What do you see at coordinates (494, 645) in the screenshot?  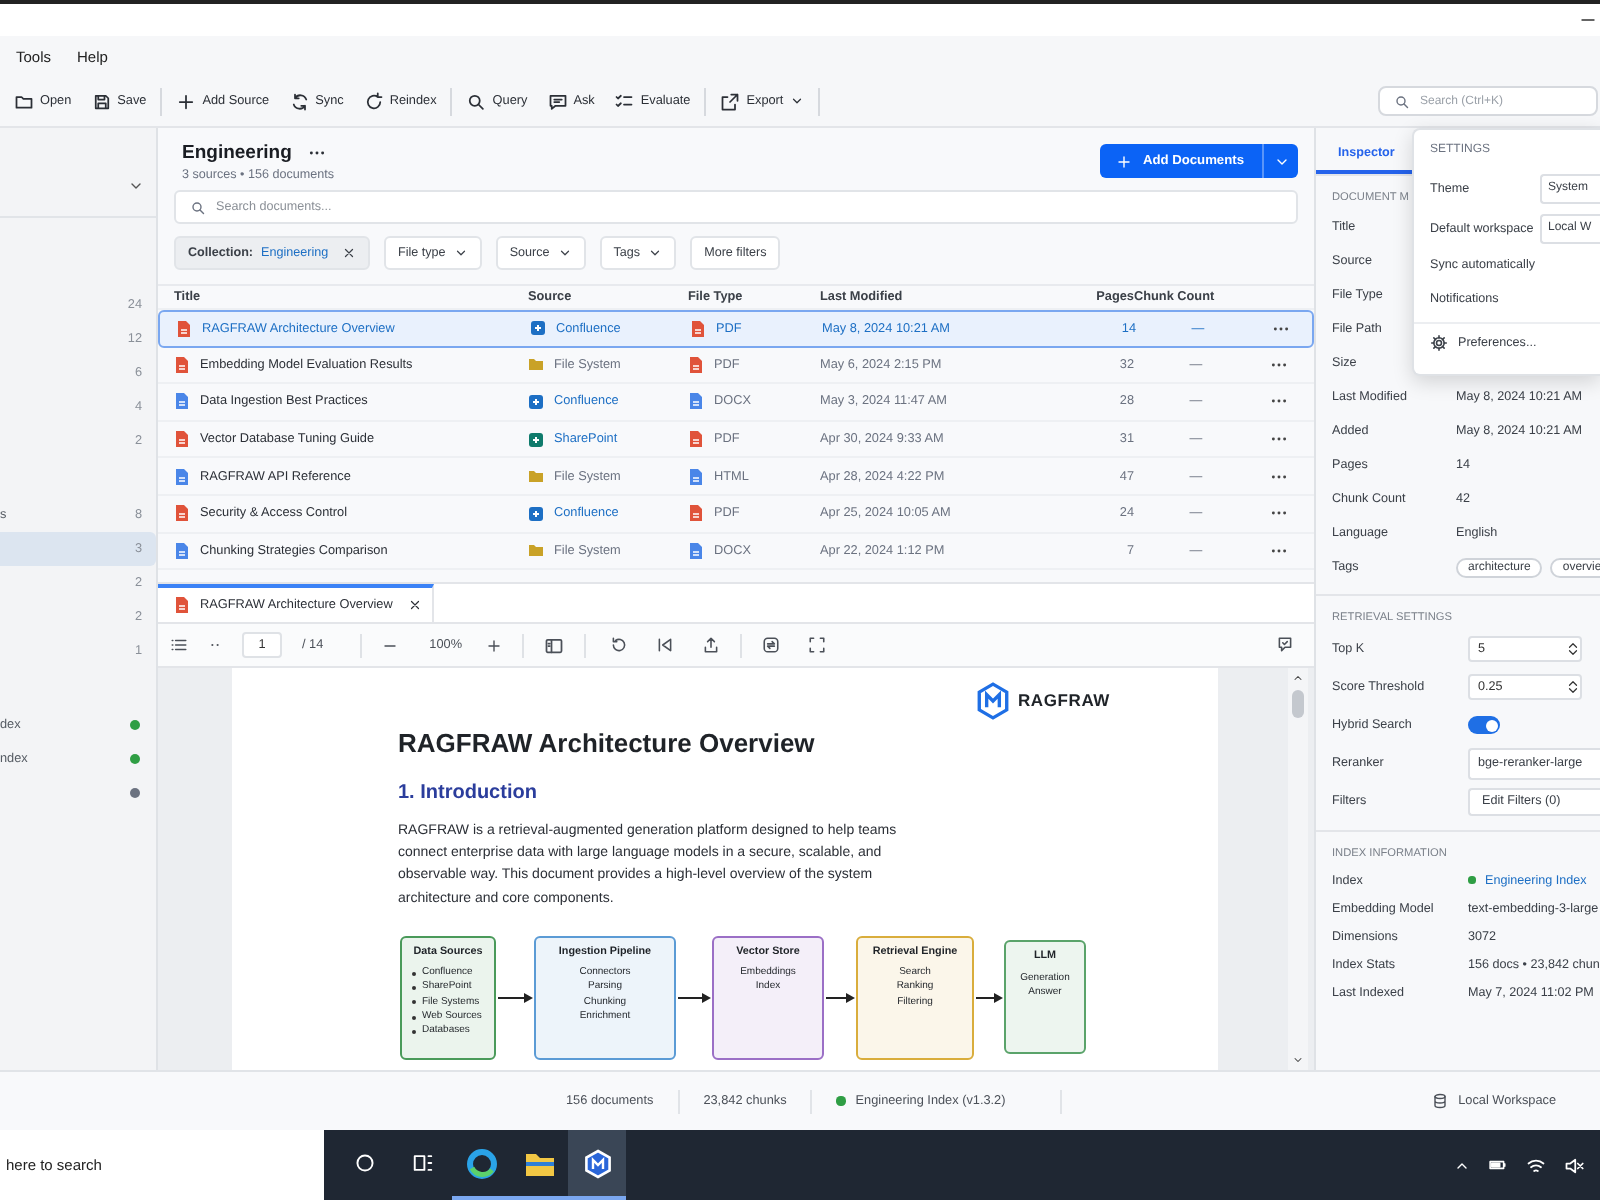 I see `zoom-in-icon` at bounding box center [494, 645].